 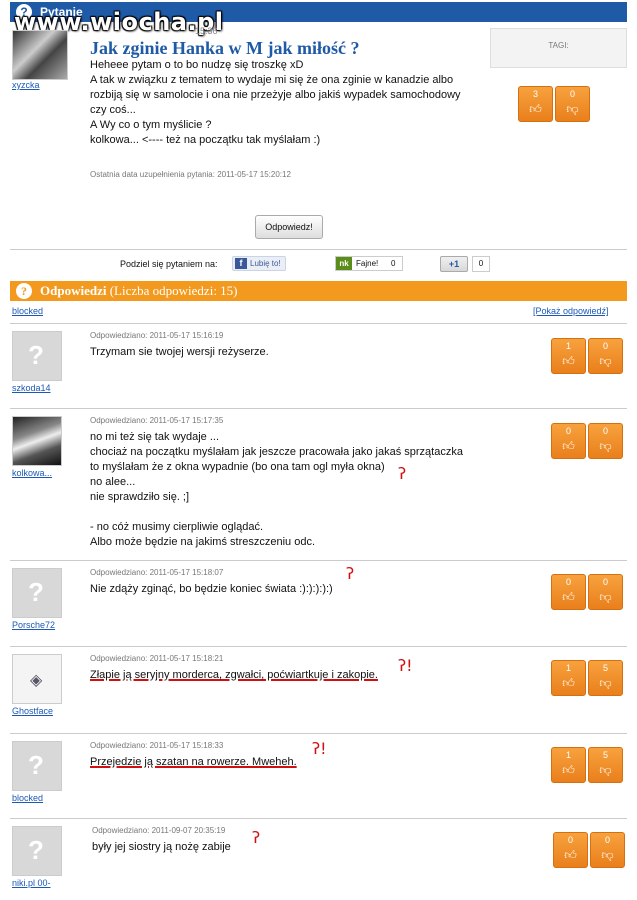 I want to click on answer-author-link: niki.pl 00-, so click(x=31, y=883).